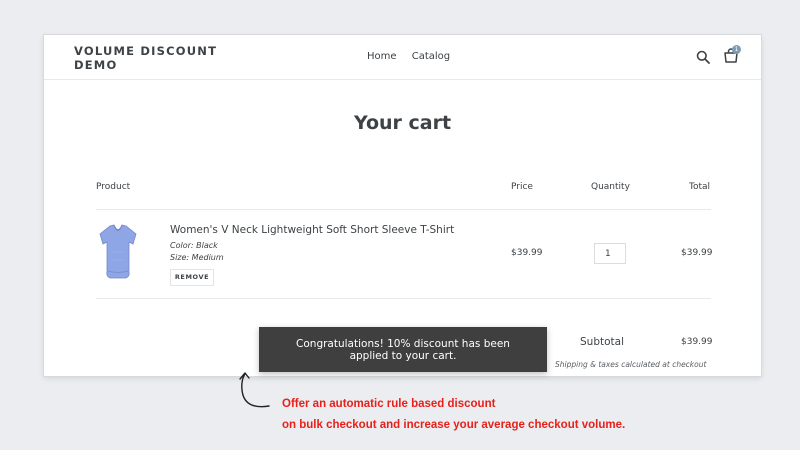 The width and height of the screenshot is (800, 450). What do you see at coordinates (197, 257) in the screenshot?
I see `product-size: Size: Medium` at bounding box center [197, 257].